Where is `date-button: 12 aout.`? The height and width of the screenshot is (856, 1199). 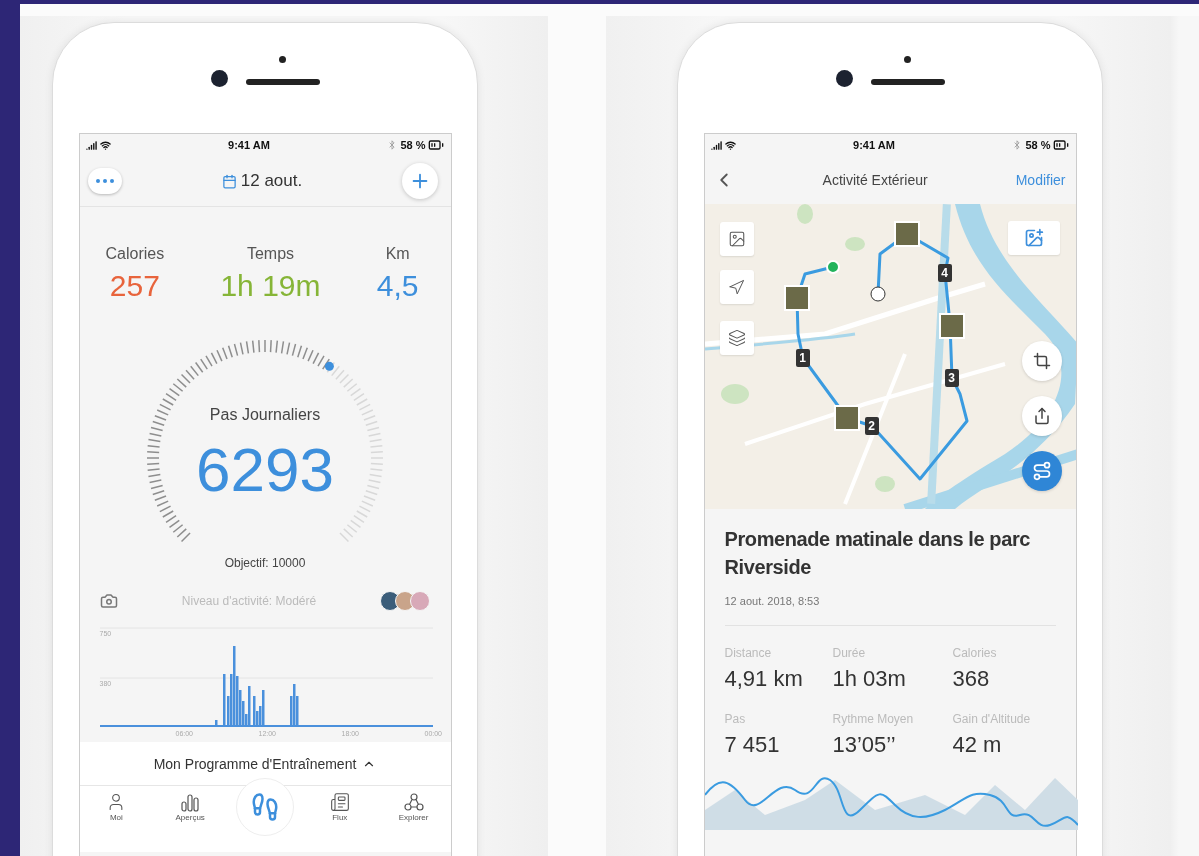
date-button: 12 aout. is located at coordinates (262, 181).